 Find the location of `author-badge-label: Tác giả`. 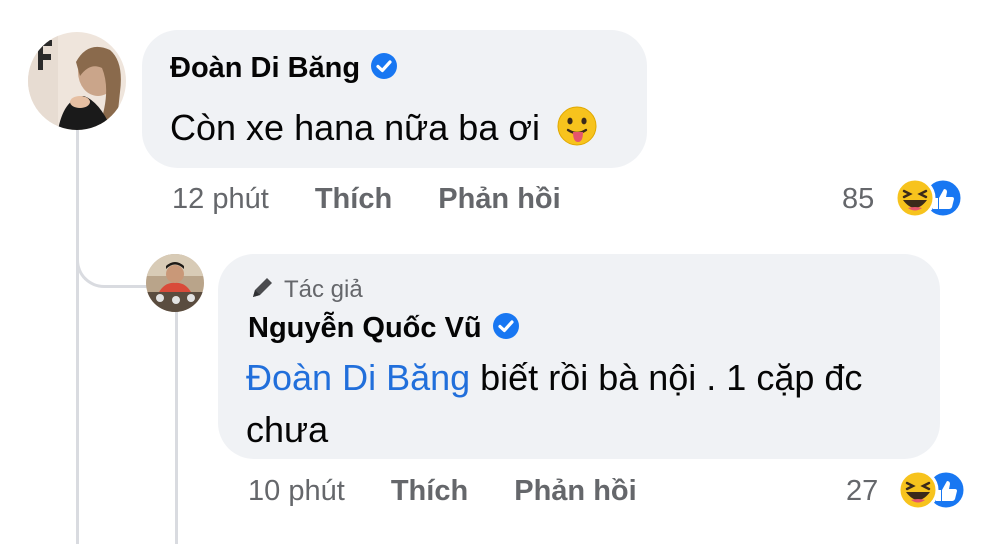

author-badge-label: Tác giả is located at coordinates (323, 289).